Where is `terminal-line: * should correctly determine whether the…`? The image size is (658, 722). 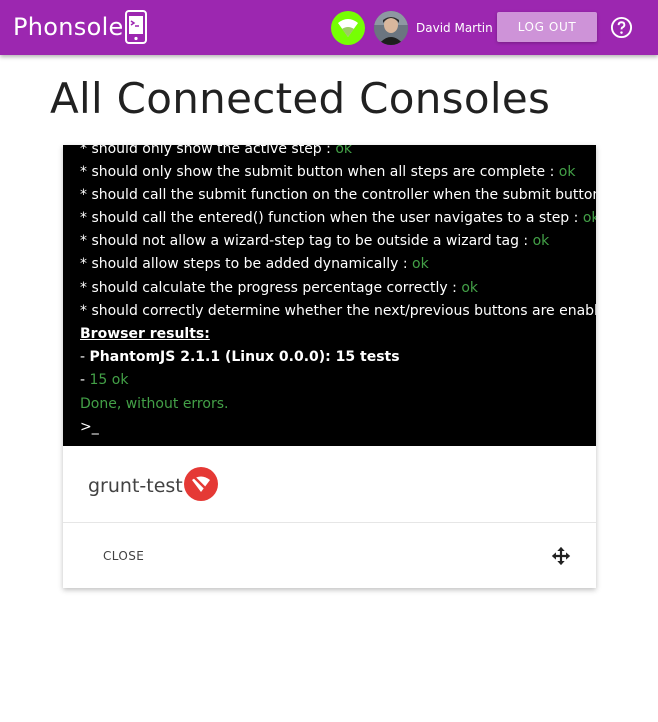 terminal-line: * should correctly determine whether the… is located at coordinates (338, 311).